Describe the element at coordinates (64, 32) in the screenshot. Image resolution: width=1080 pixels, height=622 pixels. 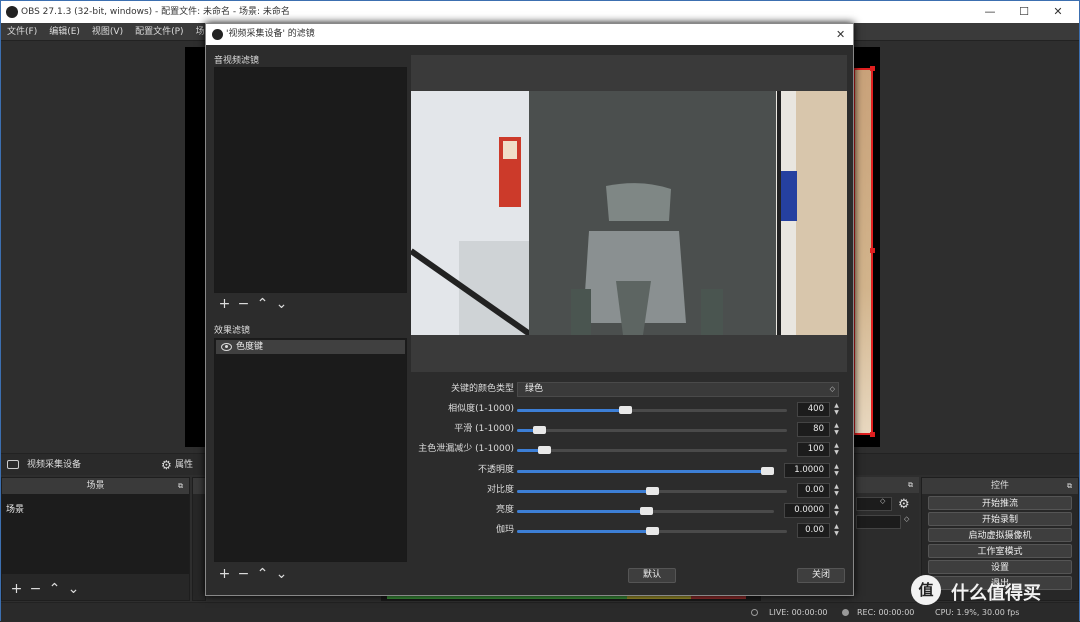
I see `menu-edit: 编辑(E)` at that location.